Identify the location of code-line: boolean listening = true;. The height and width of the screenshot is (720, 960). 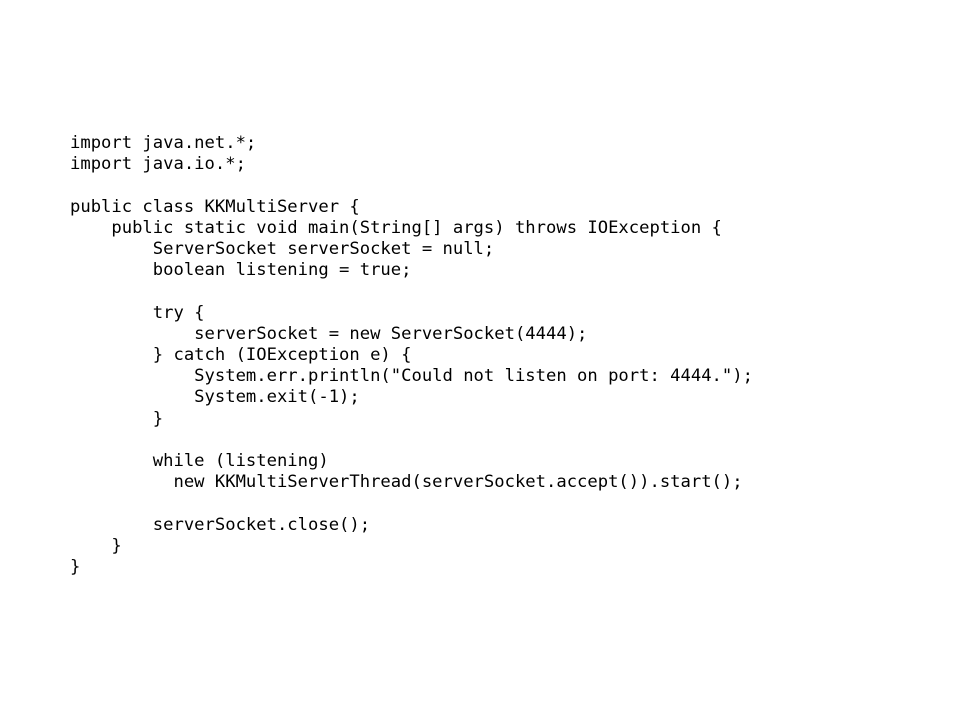
(241, 270).